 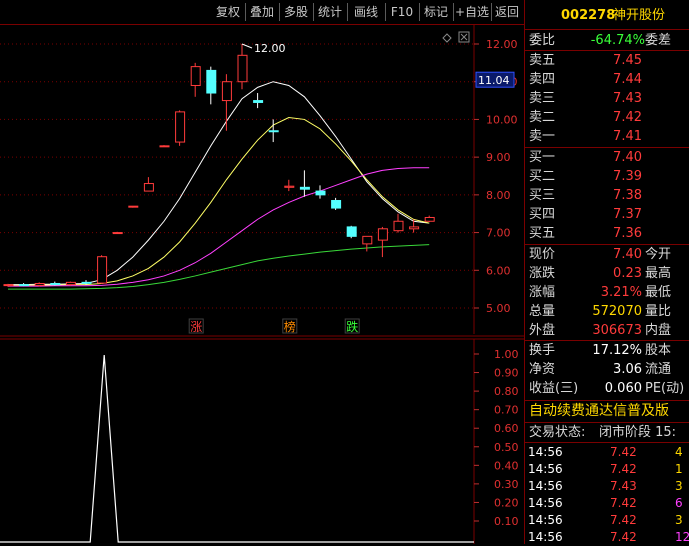 I want to click on overlay-button: 叠加, so click(x=262, y=12).